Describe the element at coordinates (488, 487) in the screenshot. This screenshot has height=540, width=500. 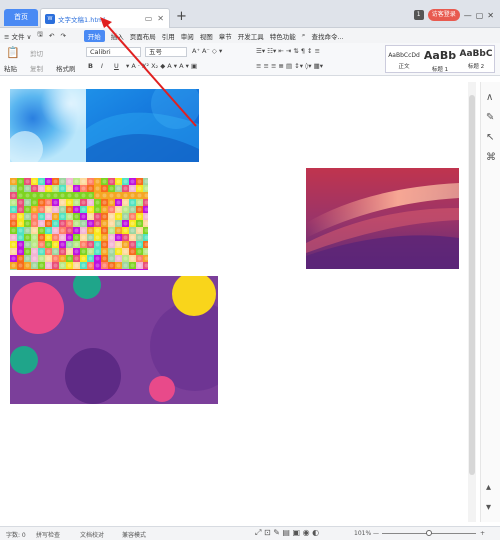
I see `scroll-up-icon: ▴` at that location.